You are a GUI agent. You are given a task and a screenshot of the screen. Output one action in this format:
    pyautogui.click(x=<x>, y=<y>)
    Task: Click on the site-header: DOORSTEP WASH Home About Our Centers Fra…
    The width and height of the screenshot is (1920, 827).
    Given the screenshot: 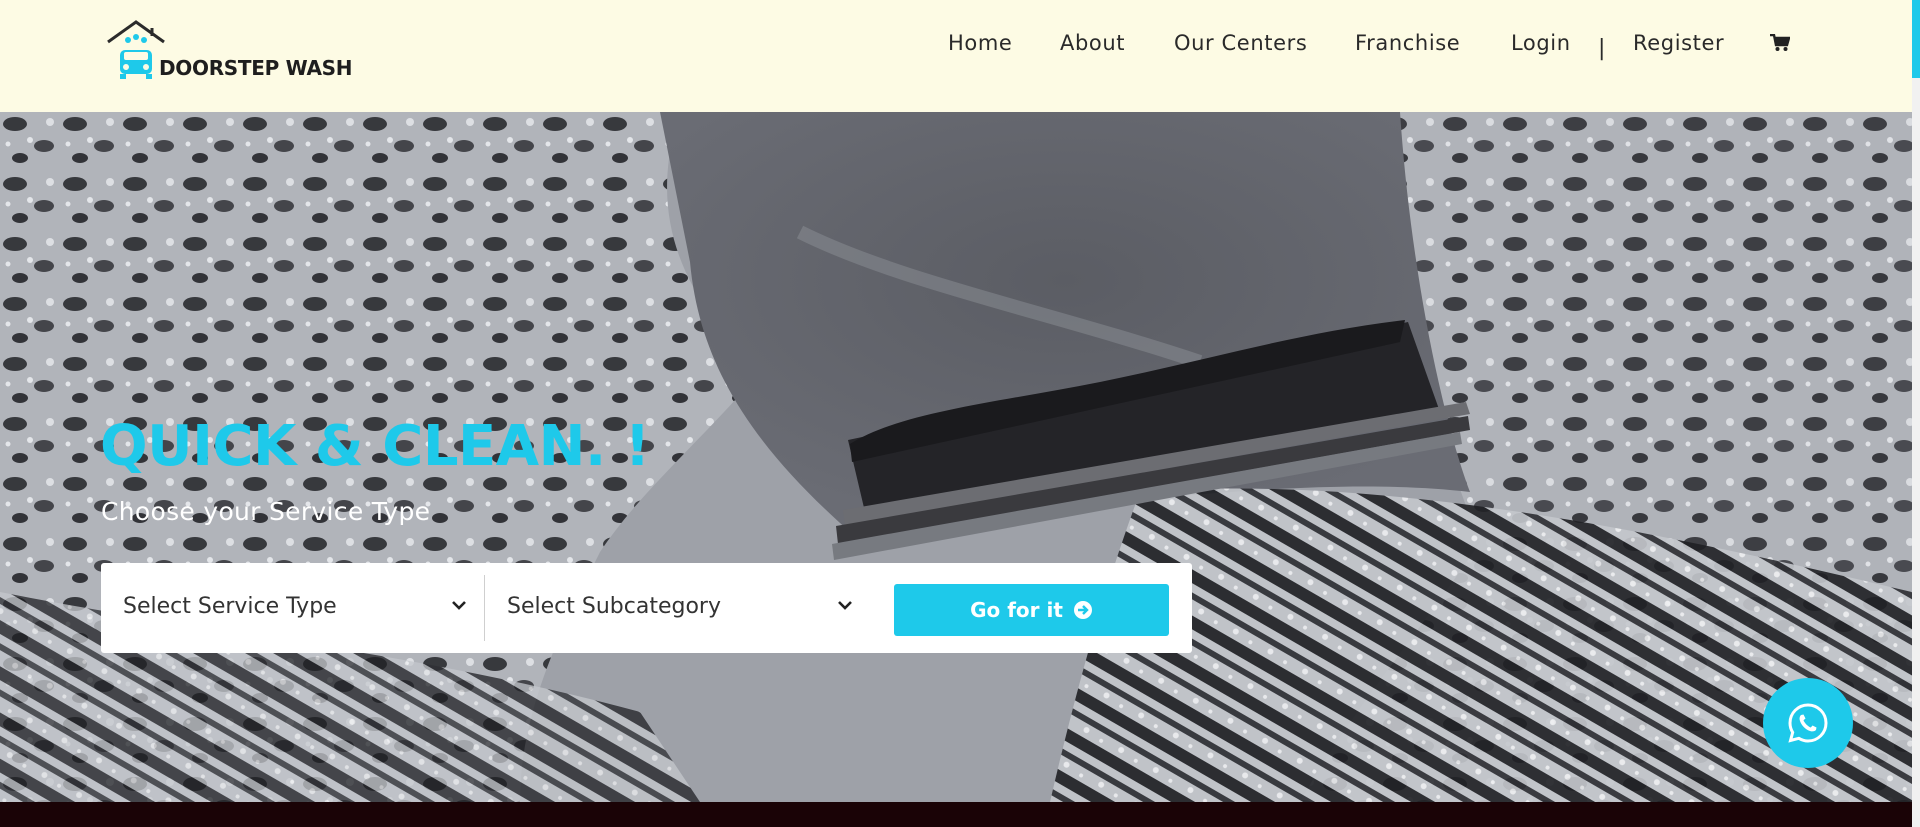 What is the action you would take?
    pyautogui.click(x=956, y=56)
    